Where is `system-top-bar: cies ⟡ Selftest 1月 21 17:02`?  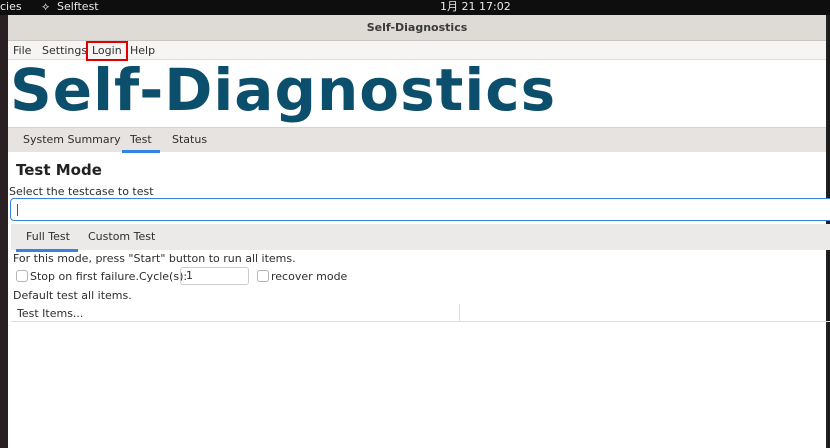
system-top-bar: cies ⟡ Selftest 1月 21 17:02 is located at coordinates (415, 7).